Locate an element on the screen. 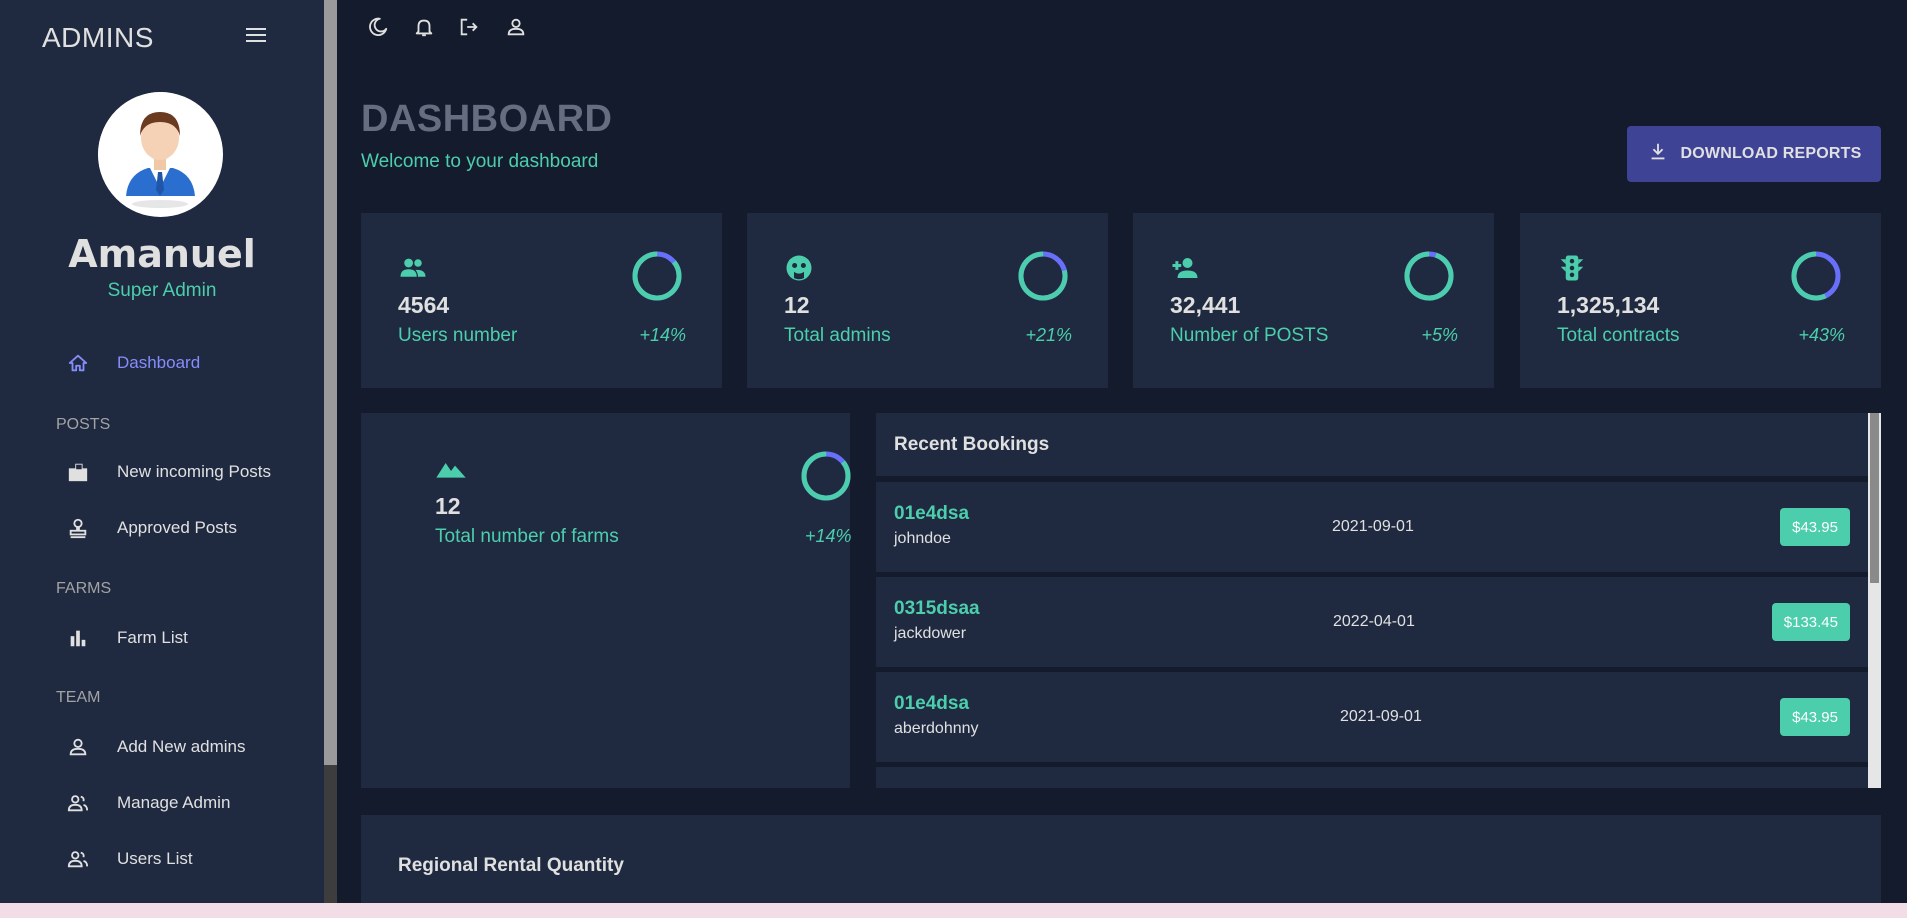 This screenshot has width=1907, height=918. sidebar-item-users-list: Users List is located at coordinates (129, 859).